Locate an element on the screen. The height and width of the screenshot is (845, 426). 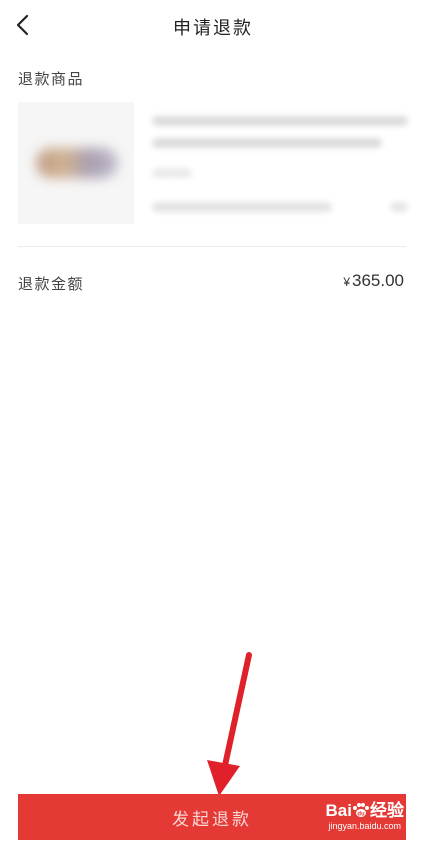
refund-items-label: 退款商品 is located at coordinates (51, 79).